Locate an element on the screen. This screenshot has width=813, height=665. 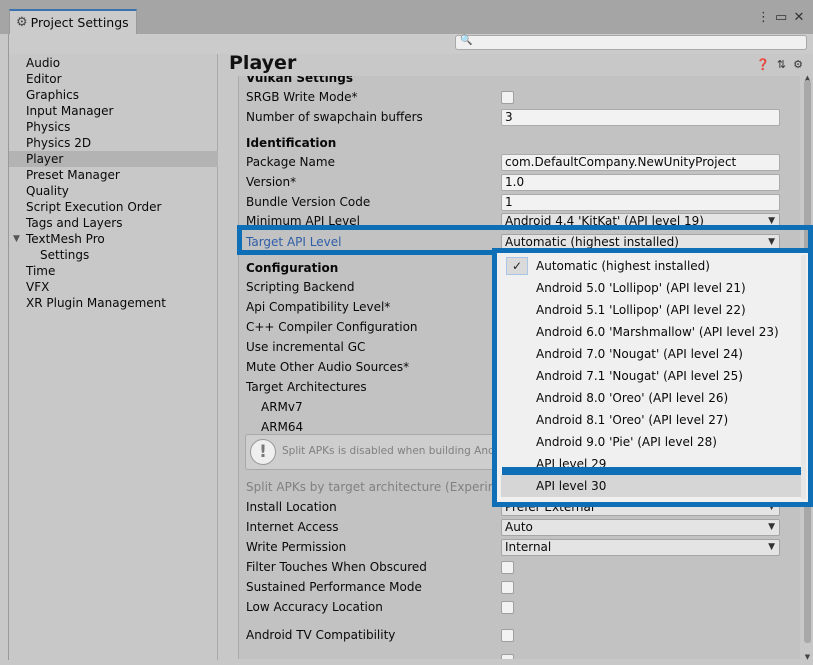
srgb-row: SRGB Write Mode* is located at coordinates (519, 98).